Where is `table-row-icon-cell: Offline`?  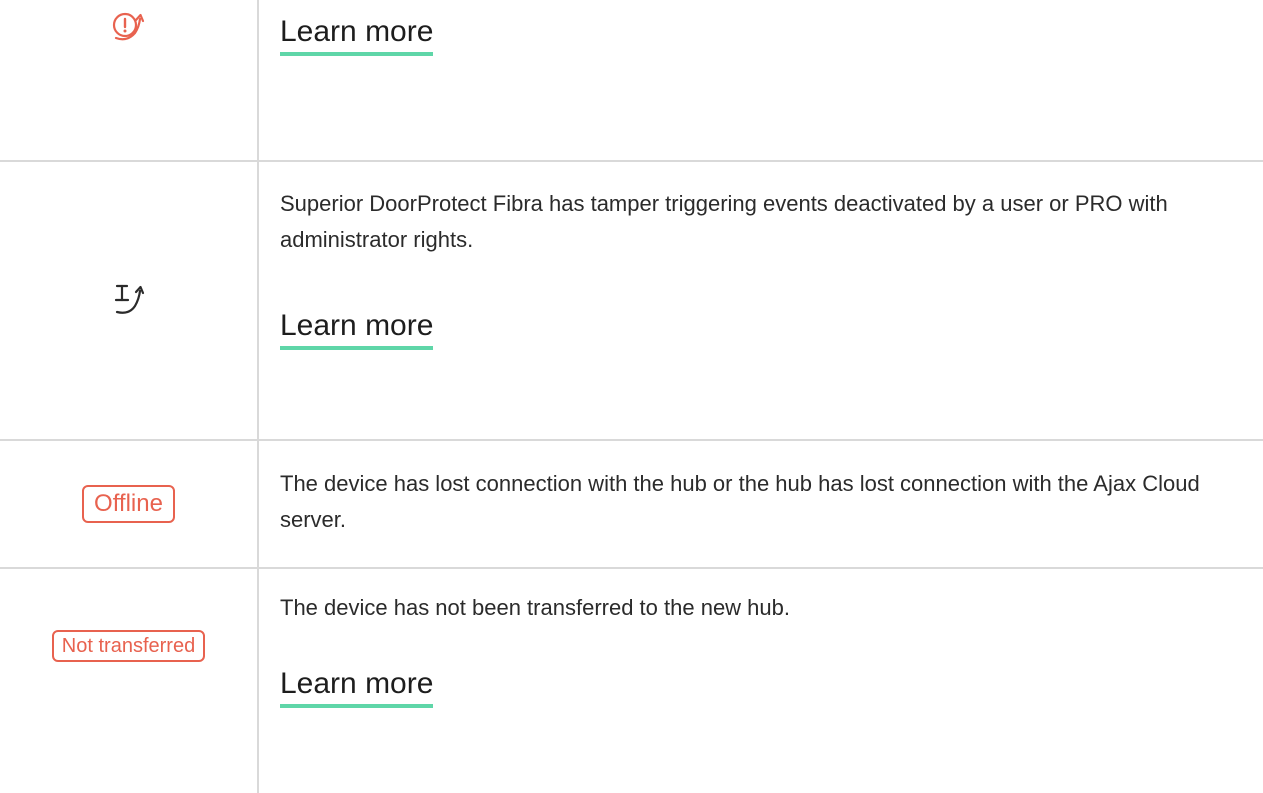 table-row-icon-cell: Offline is located at coordinates (128, 504).